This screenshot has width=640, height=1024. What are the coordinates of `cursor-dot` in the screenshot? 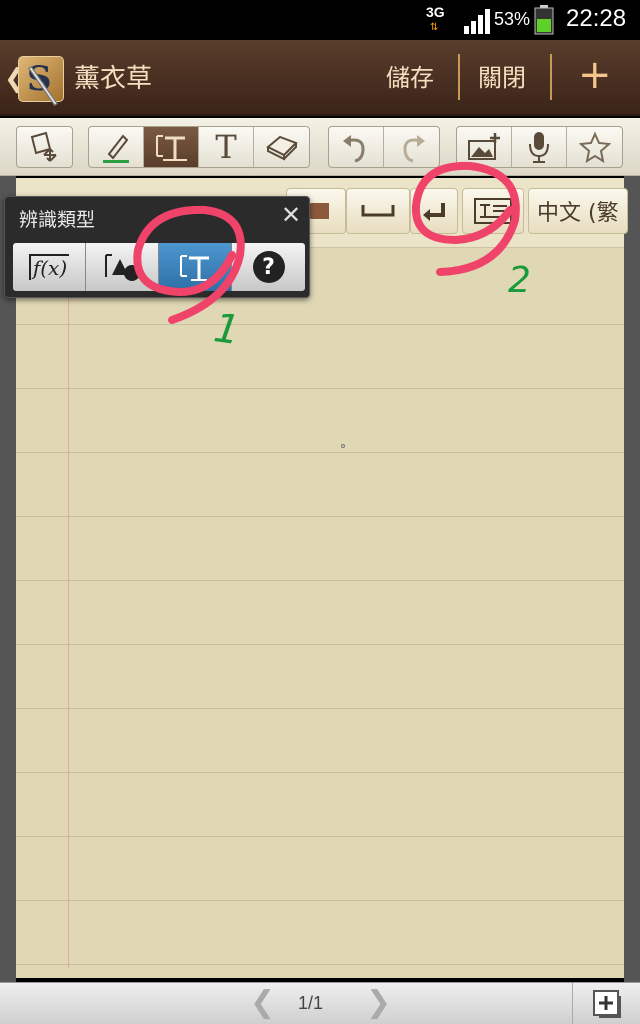 It's located at (343, 446).